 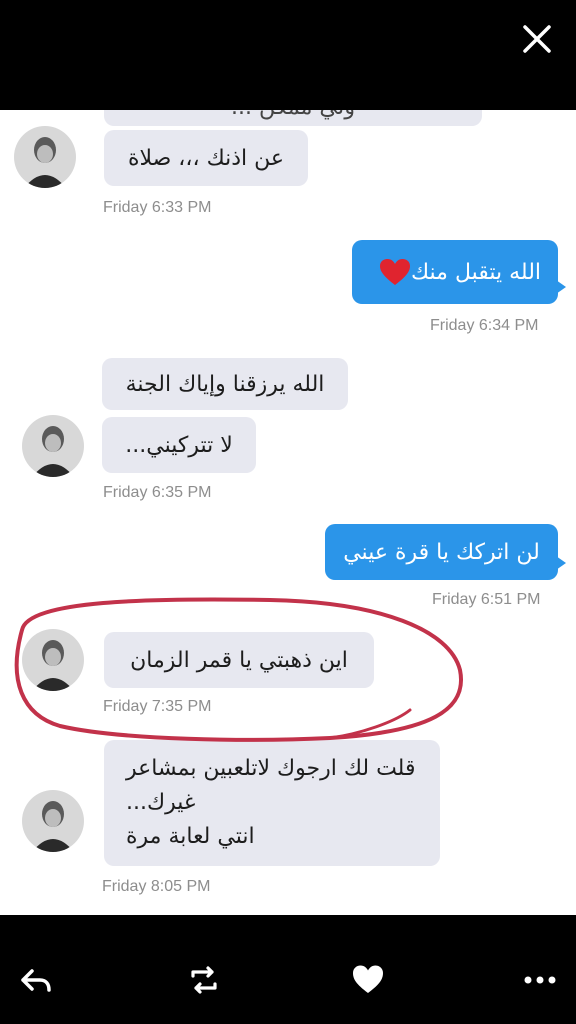 I want to click on more-options-button, so click(x=540, y=980).